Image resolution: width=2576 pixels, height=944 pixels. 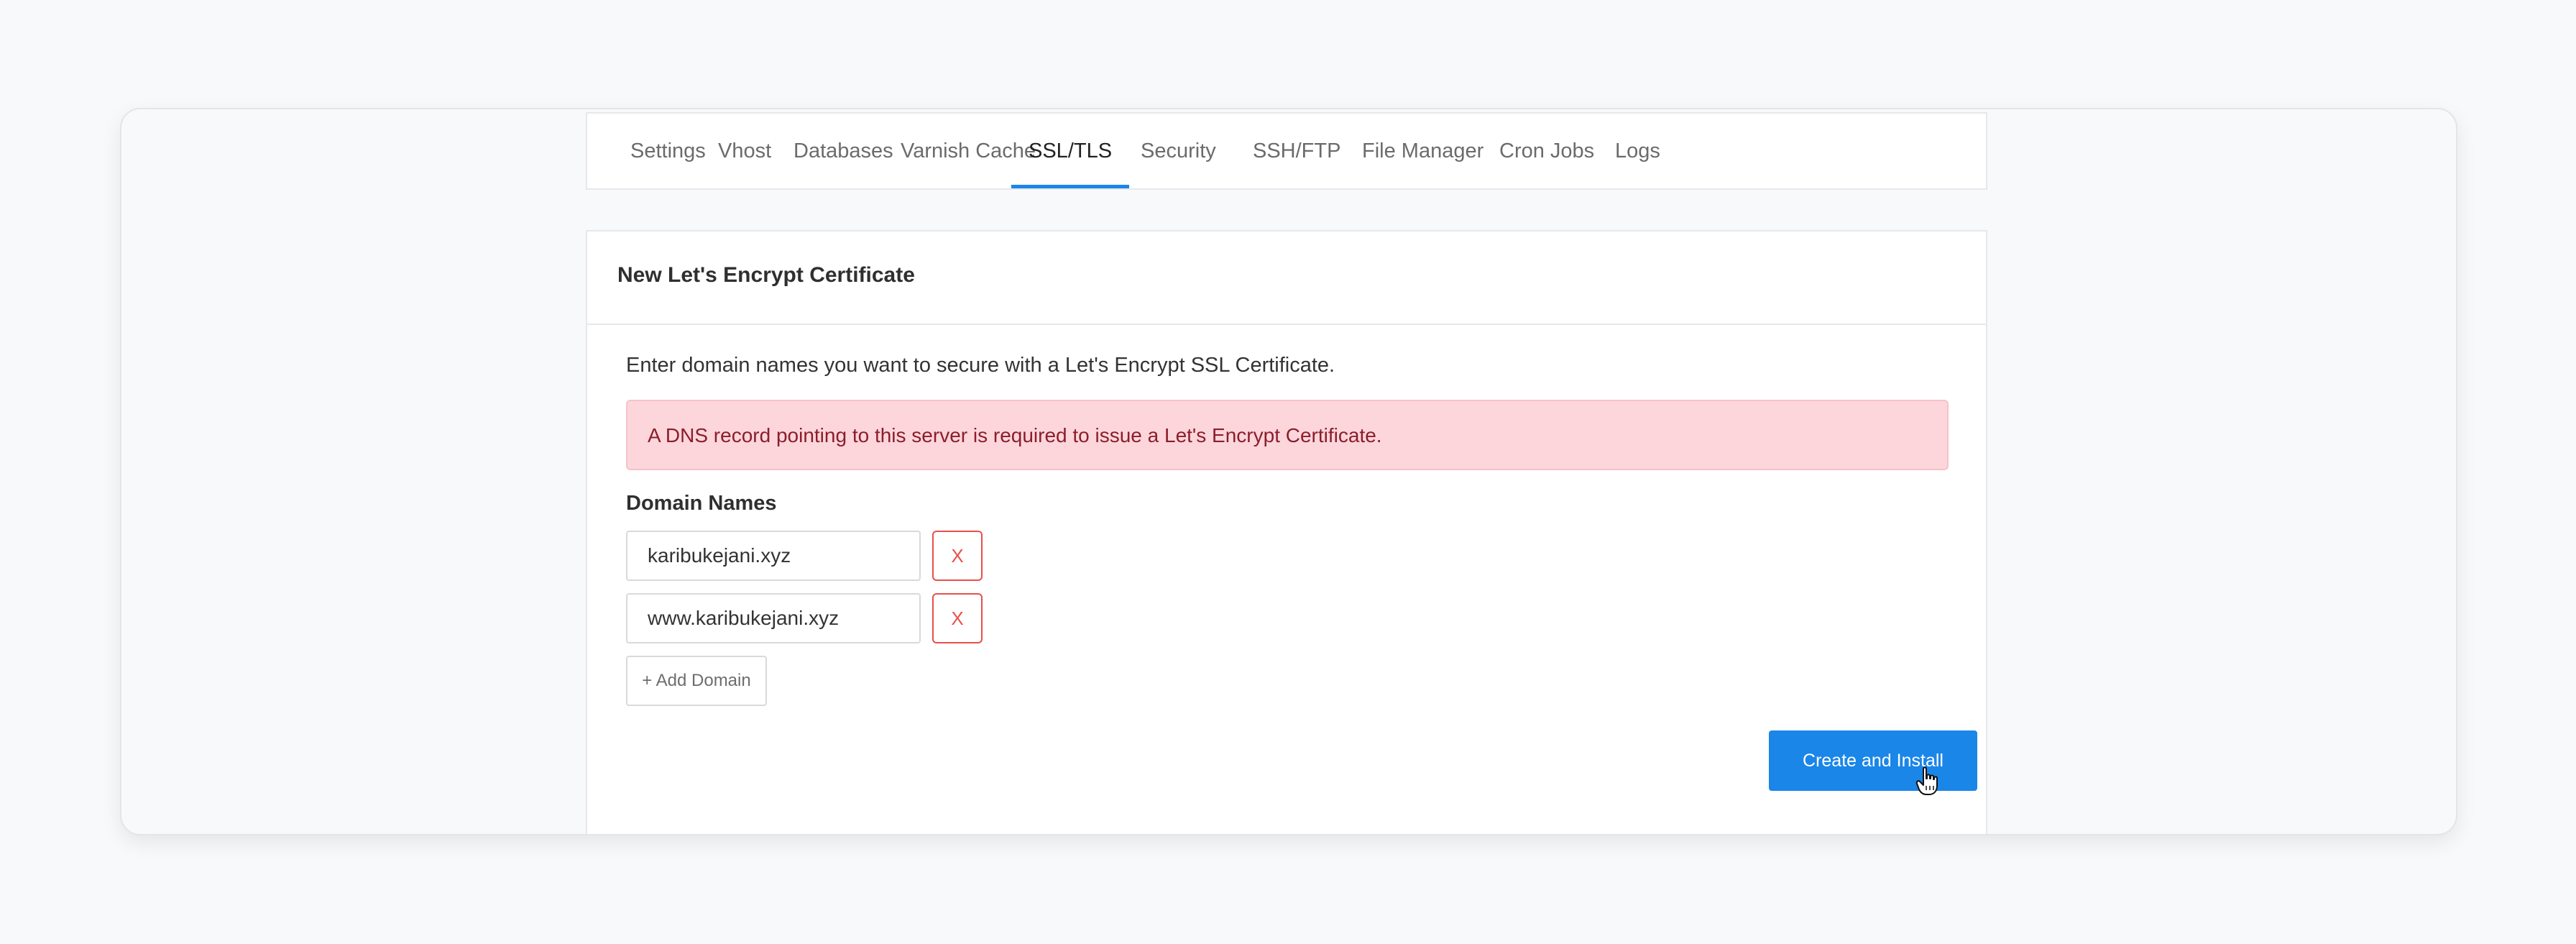 What do you see at coordinates (766, 275) in the screenshot?
I see `card-title: New Let's Encrypt Certificate` at bounding box center [766, 275].